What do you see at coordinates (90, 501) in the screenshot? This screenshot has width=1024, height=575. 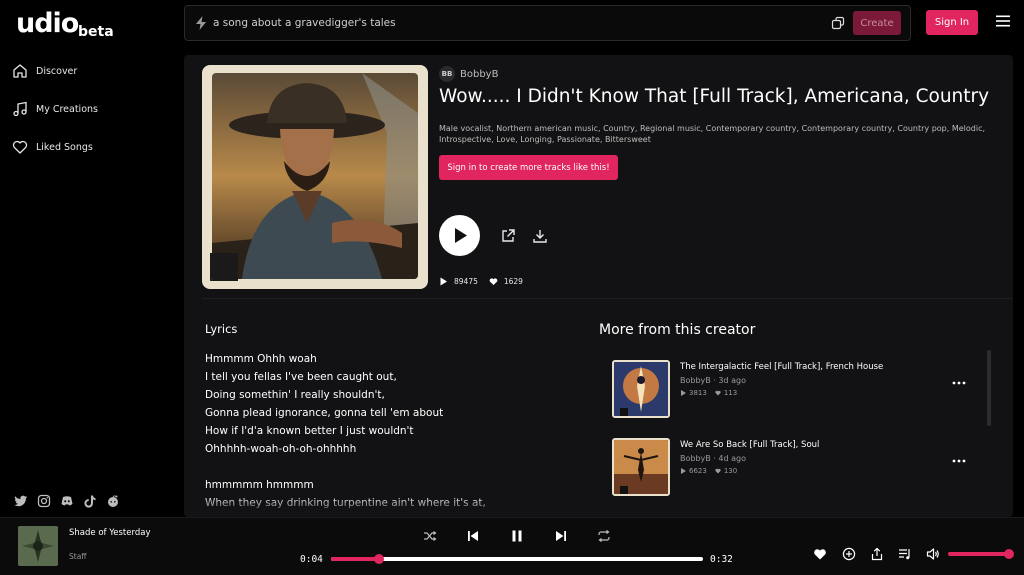 I see `tiktok-icon` at bounding box center [90, 501].